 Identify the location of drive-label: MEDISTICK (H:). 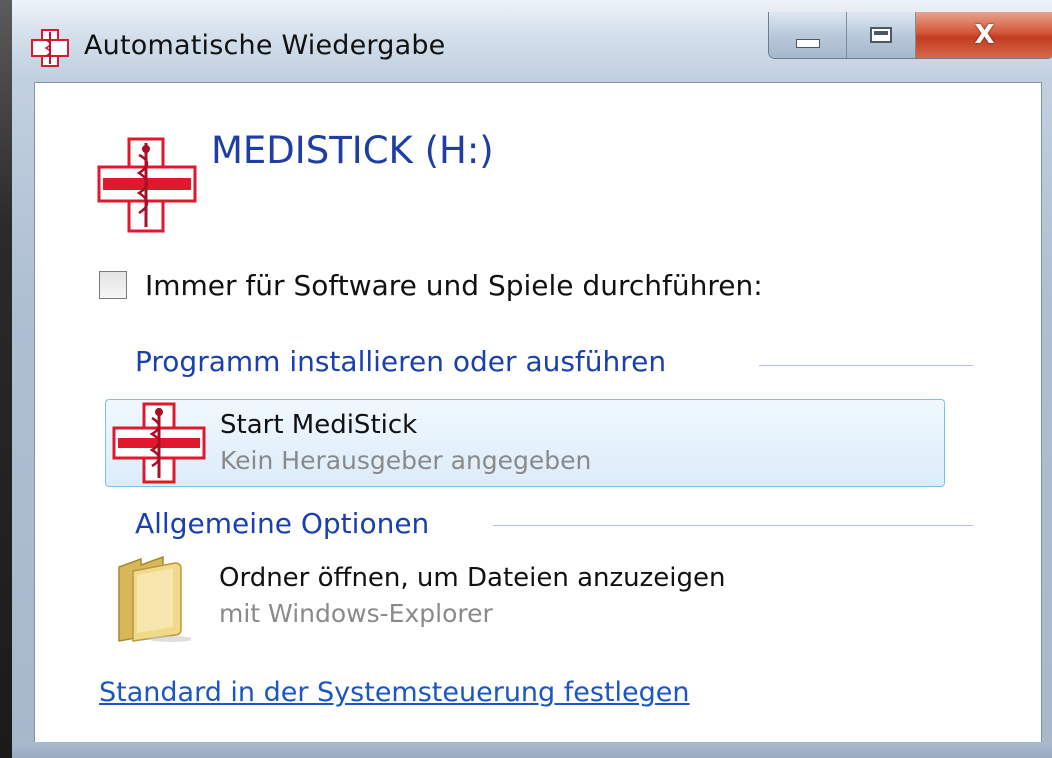
(352, 150).